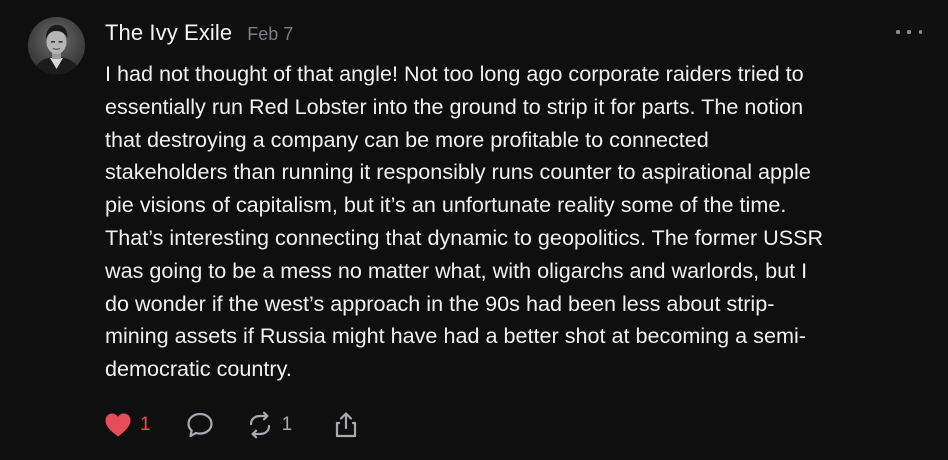 This screenshot has height=460, width=948. I want to click on comment-header: The Ivy Exile Feb 7, so click(199, 34).